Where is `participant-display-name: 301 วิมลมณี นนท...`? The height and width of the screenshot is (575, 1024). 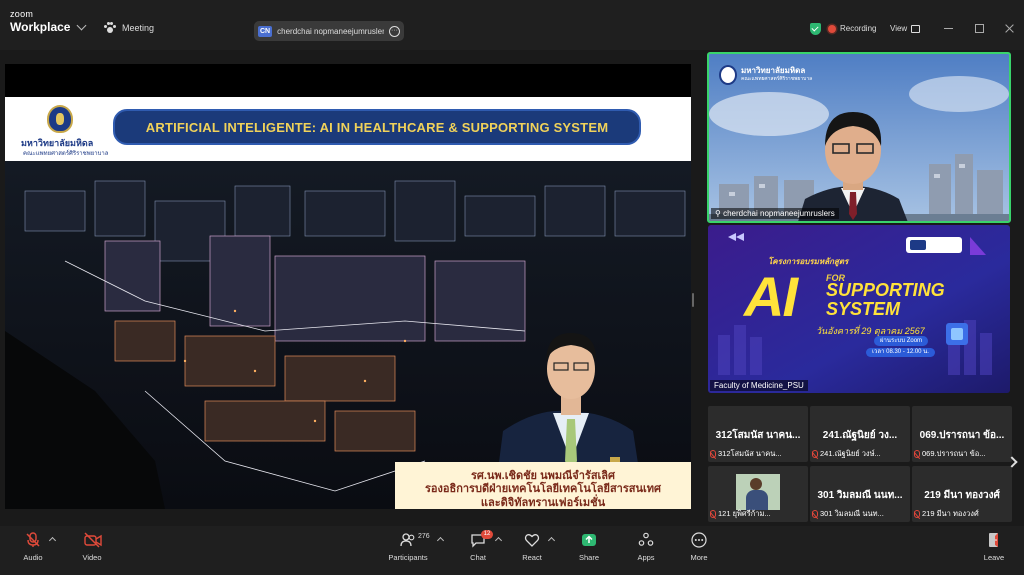
participant-display-name: 301 วิมลมณี นนท... is located at coordinates (860, 495).